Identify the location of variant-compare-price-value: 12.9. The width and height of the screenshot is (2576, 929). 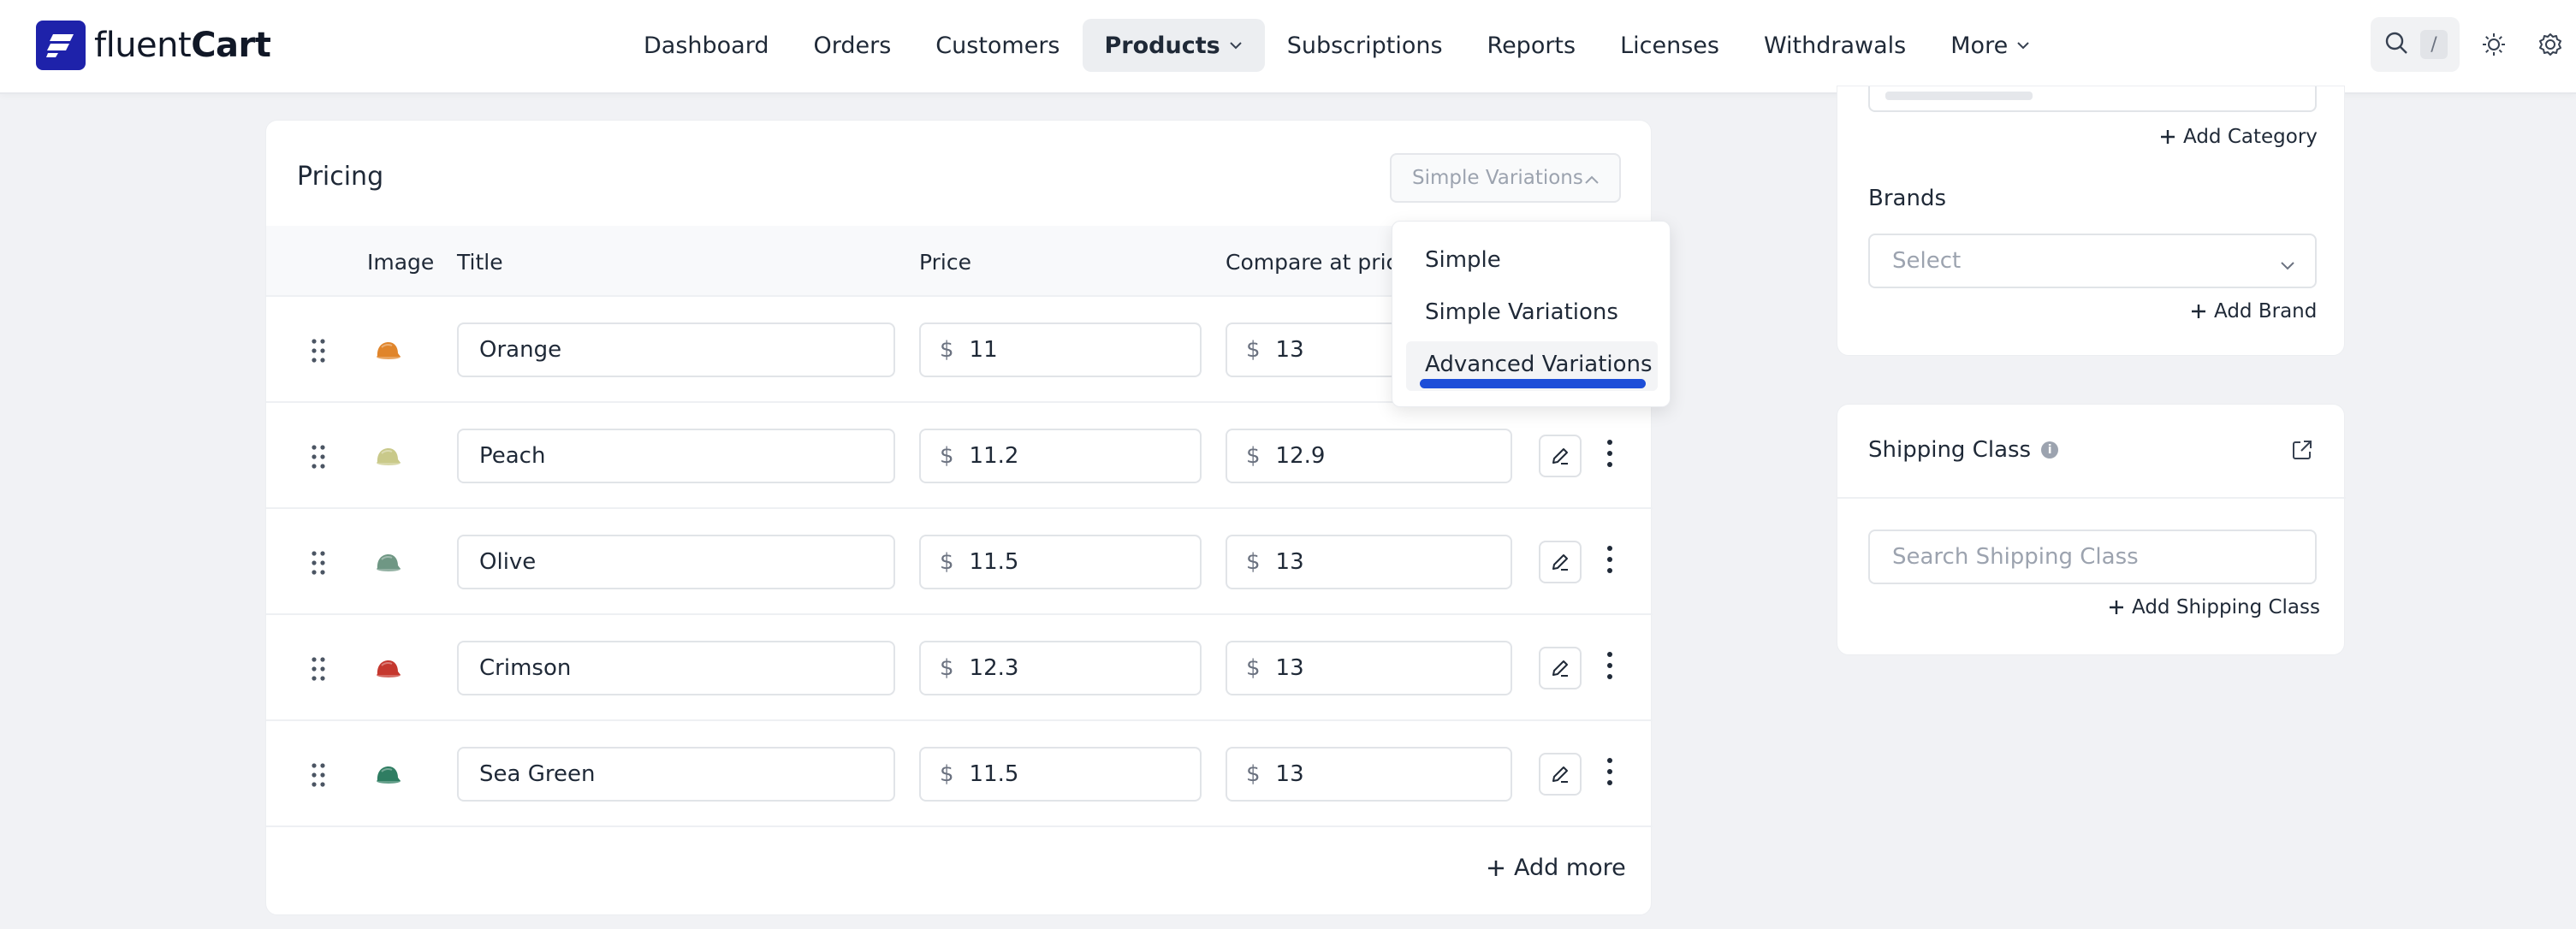
(1300, 456).